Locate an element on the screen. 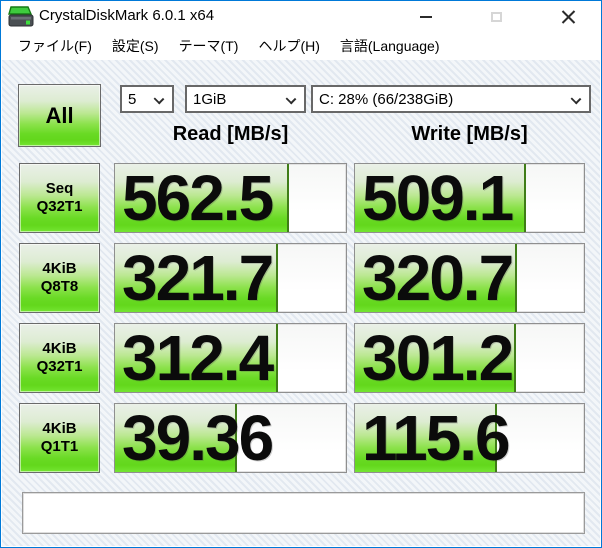 Image resolution: width=602 pixels, height=548 pixels. menu-help: ヘルプ(H) is located at coordinates (288, 47).